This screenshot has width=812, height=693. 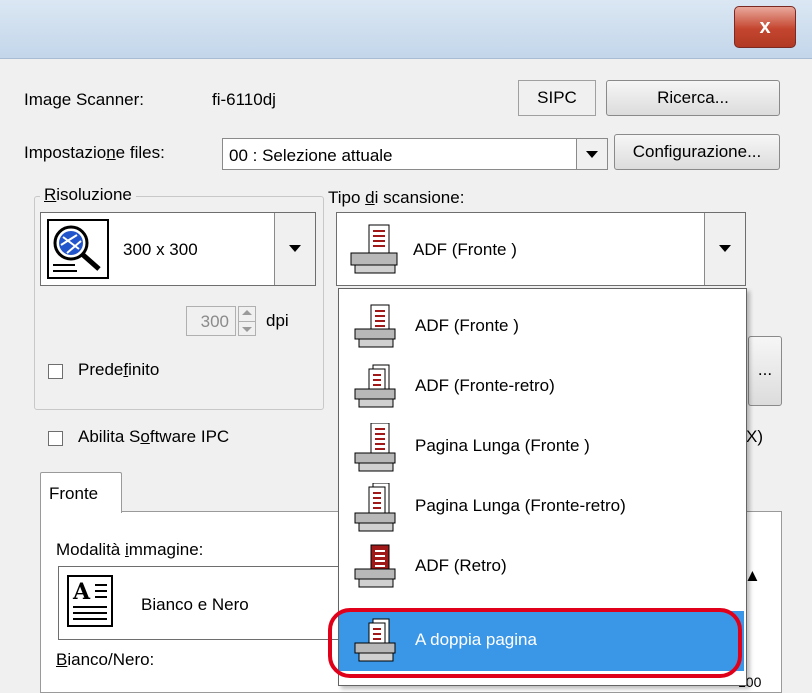 What do you see at coordinates (375, 386) in the screenshot?
I see `adf-duplex-icon` at bounding box center [375, 386].